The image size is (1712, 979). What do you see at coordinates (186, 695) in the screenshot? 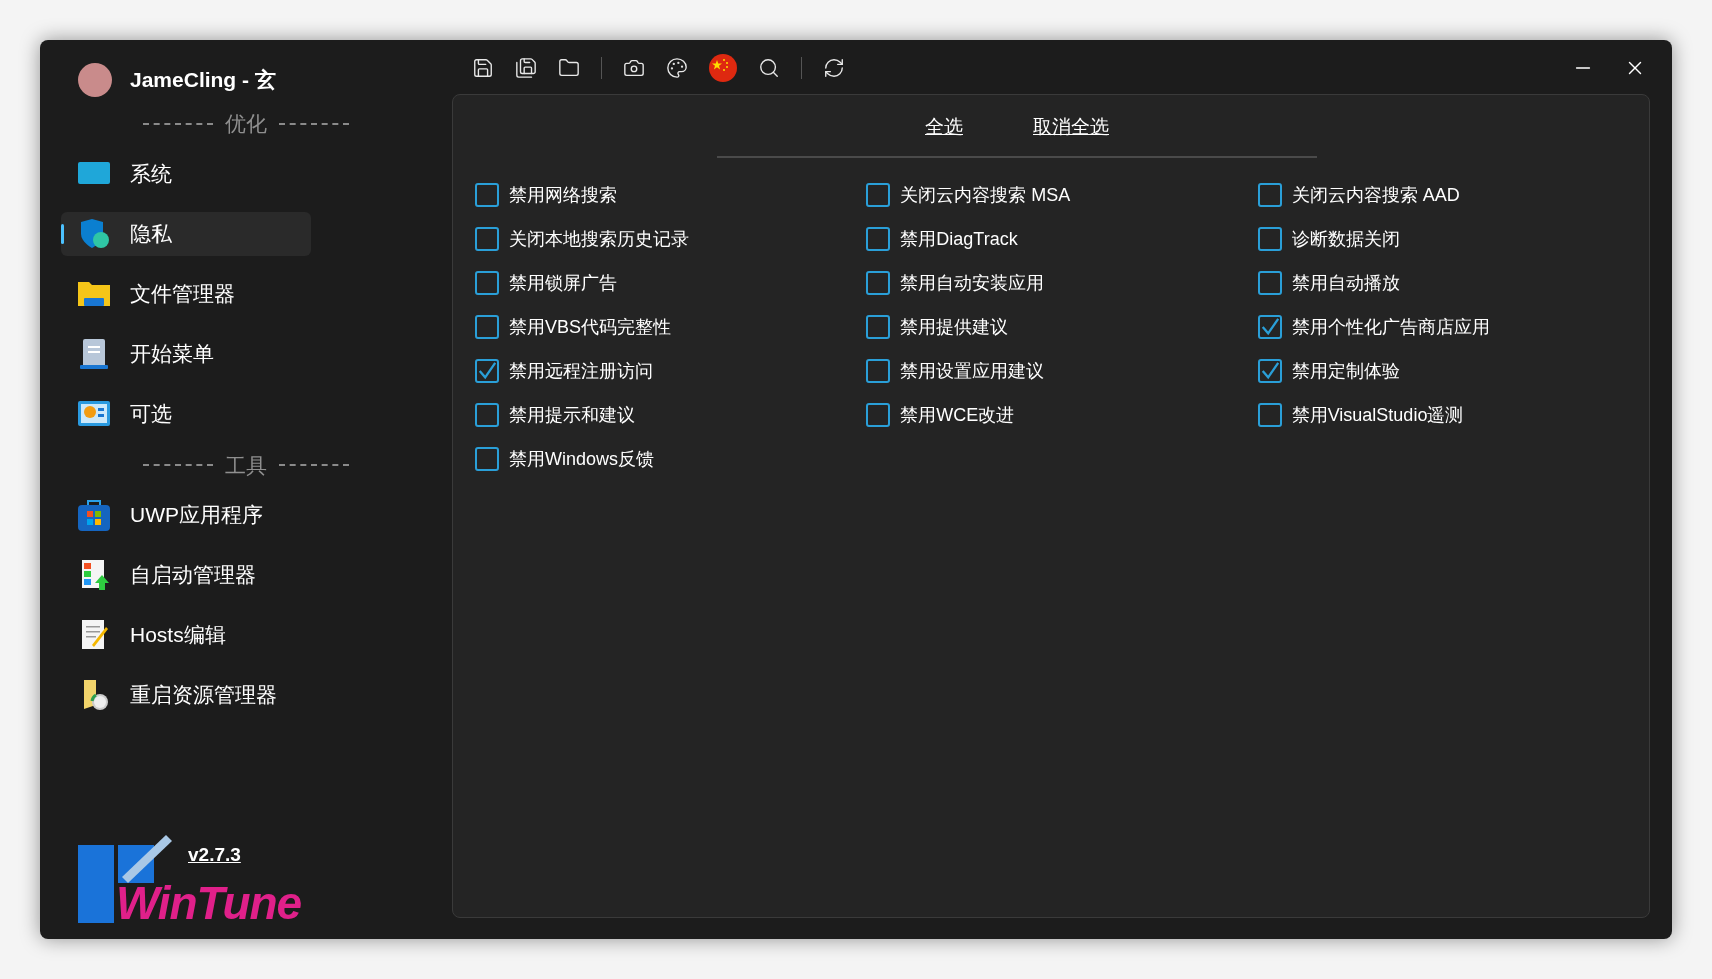
I see `nav-item: 重启资源管理器` at bounding box center [186, 695].